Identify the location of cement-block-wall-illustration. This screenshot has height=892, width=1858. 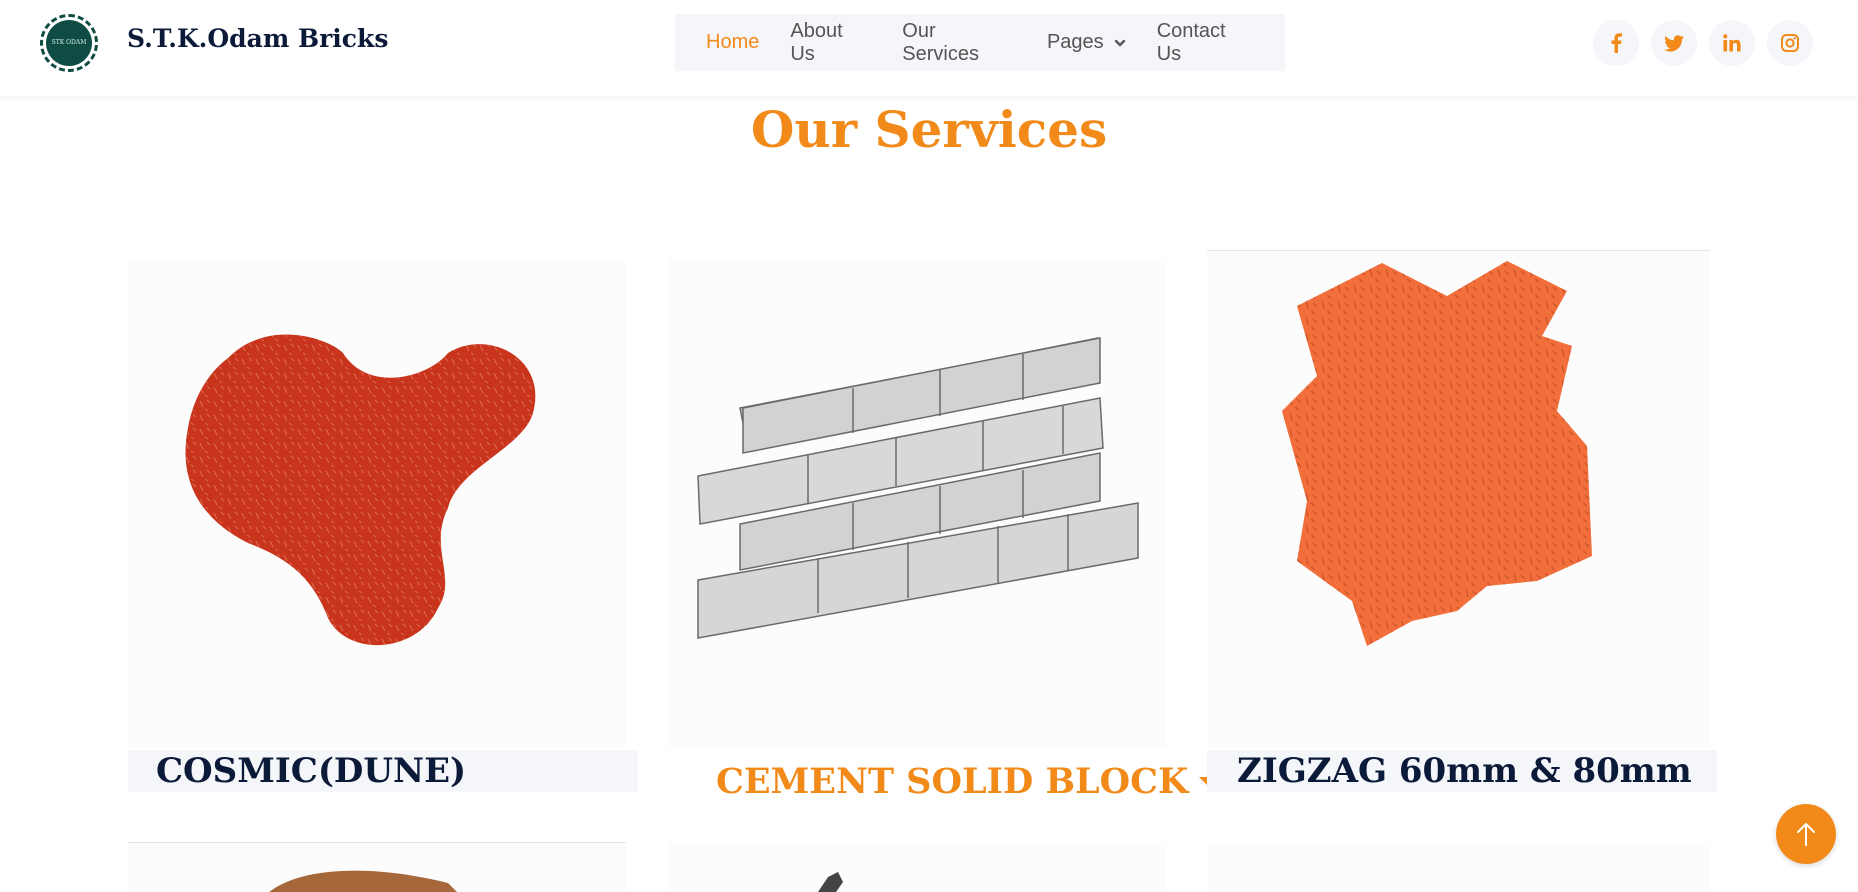
(918, 488).